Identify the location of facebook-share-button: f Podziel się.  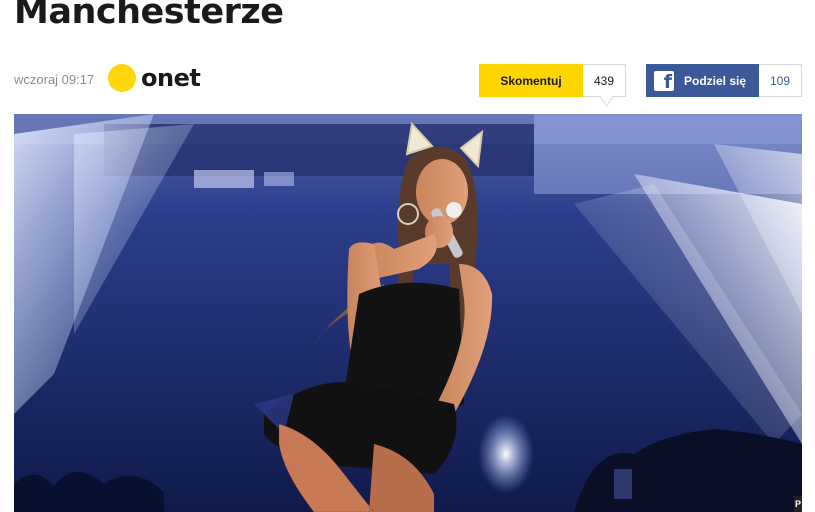
(702, 80).